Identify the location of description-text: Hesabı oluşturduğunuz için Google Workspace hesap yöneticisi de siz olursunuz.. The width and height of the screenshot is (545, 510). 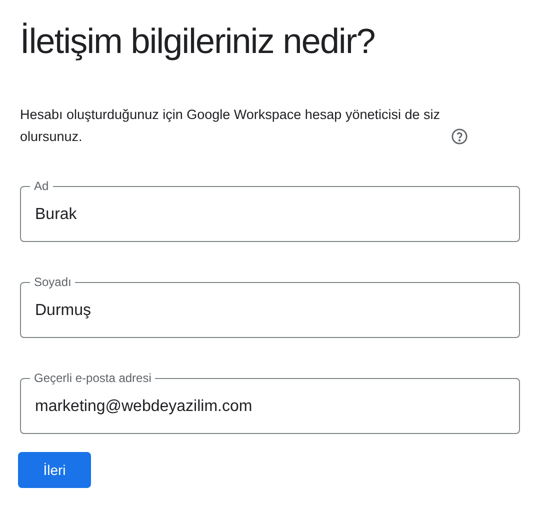
(230, 126).